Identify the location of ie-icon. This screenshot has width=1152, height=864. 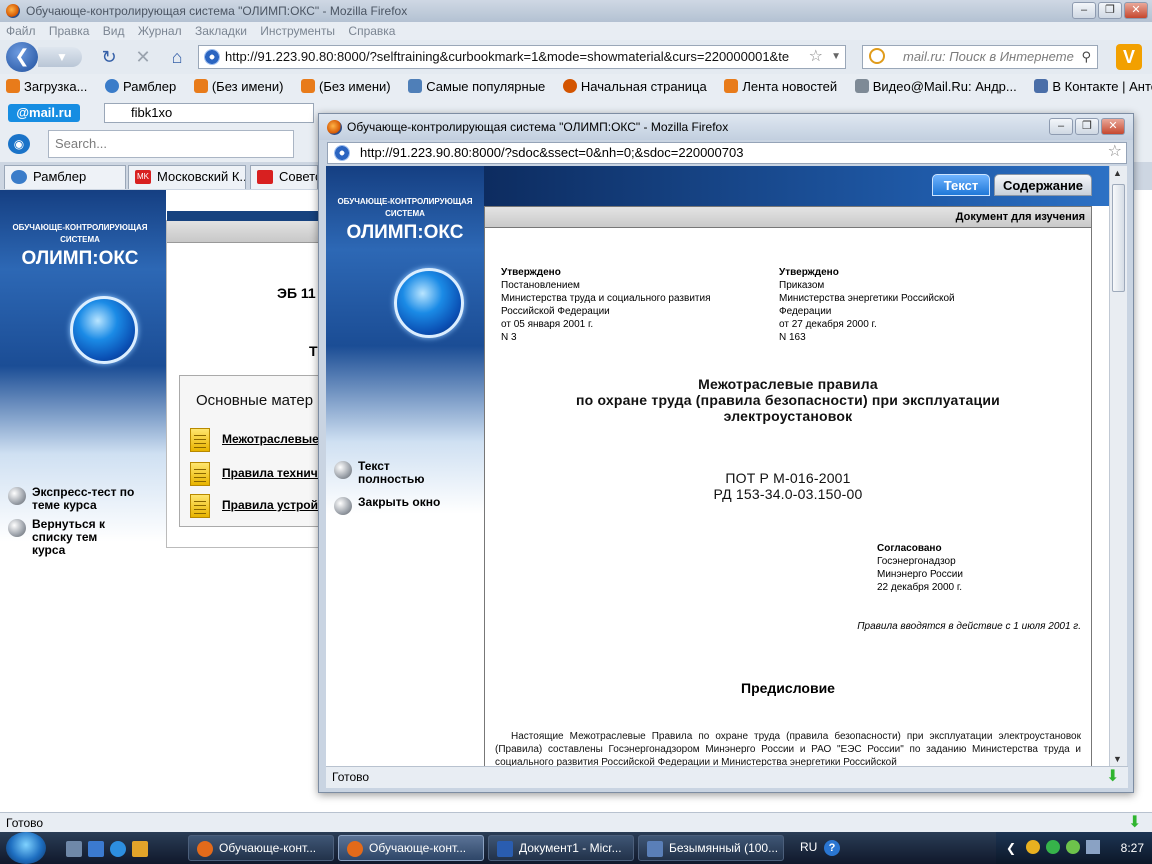
(118, 849).